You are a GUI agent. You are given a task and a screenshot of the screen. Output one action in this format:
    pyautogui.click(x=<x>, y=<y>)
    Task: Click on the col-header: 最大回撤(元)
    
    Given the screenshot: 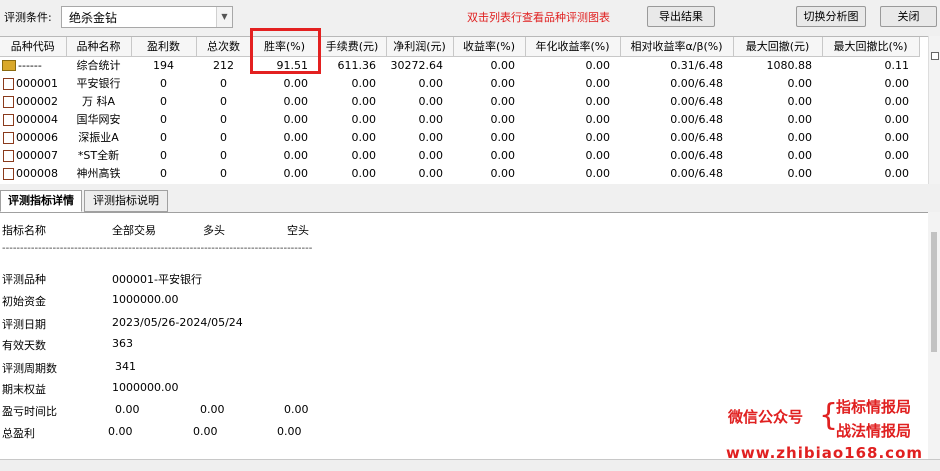 What is the action you would take?
    pyautogui.click(x=778, y=47)
    